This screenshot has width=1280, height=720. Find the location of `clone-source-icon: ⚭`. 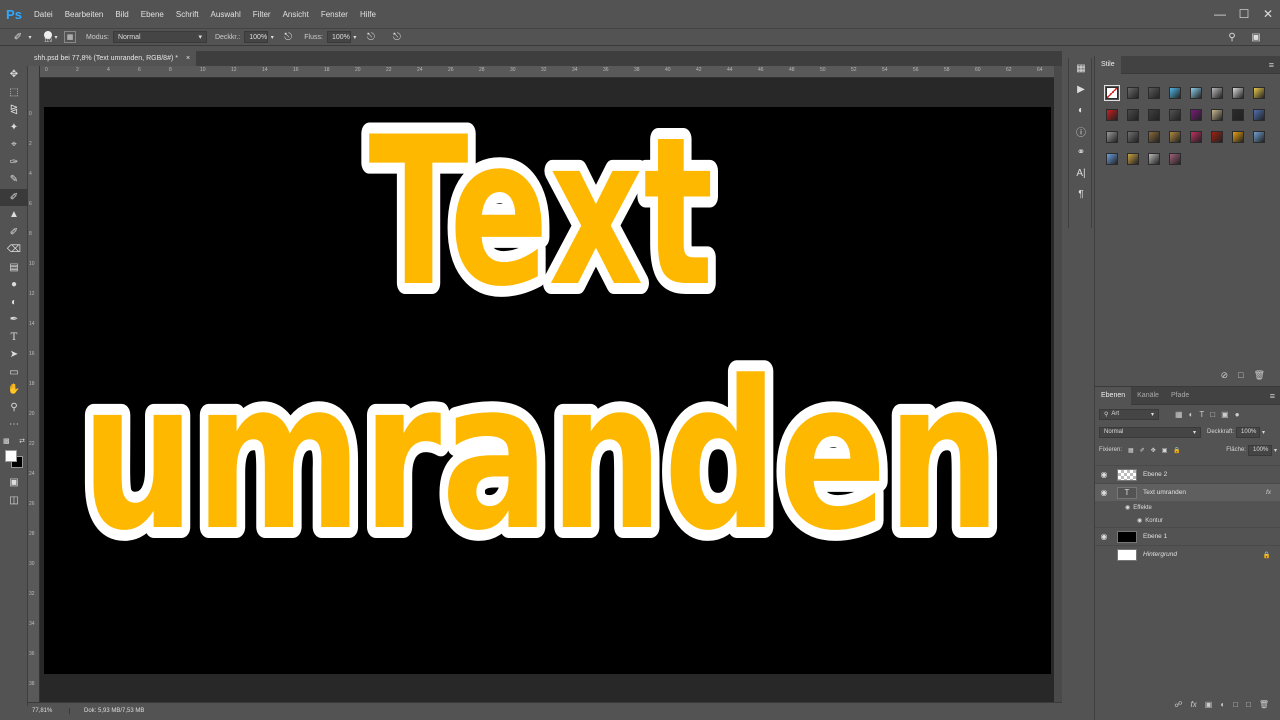

clone-source-icon: ⚭ is located at coordinates (1081, 152).